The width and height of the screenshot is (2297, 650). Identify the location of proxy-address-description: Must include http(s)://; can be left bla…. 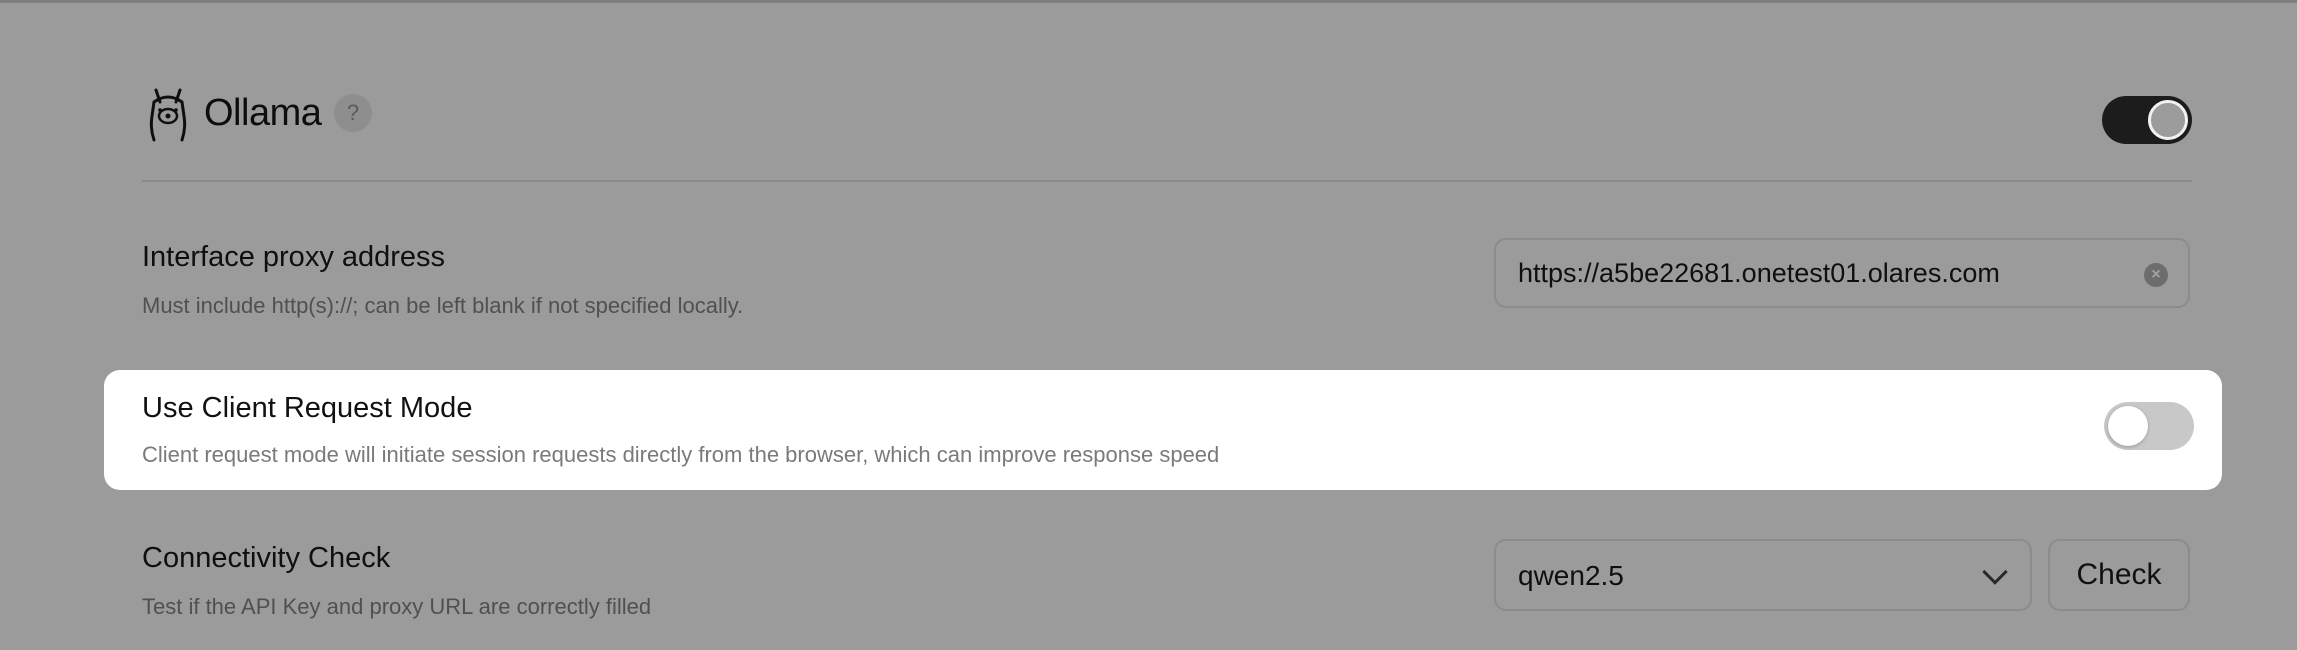
(443, 305).